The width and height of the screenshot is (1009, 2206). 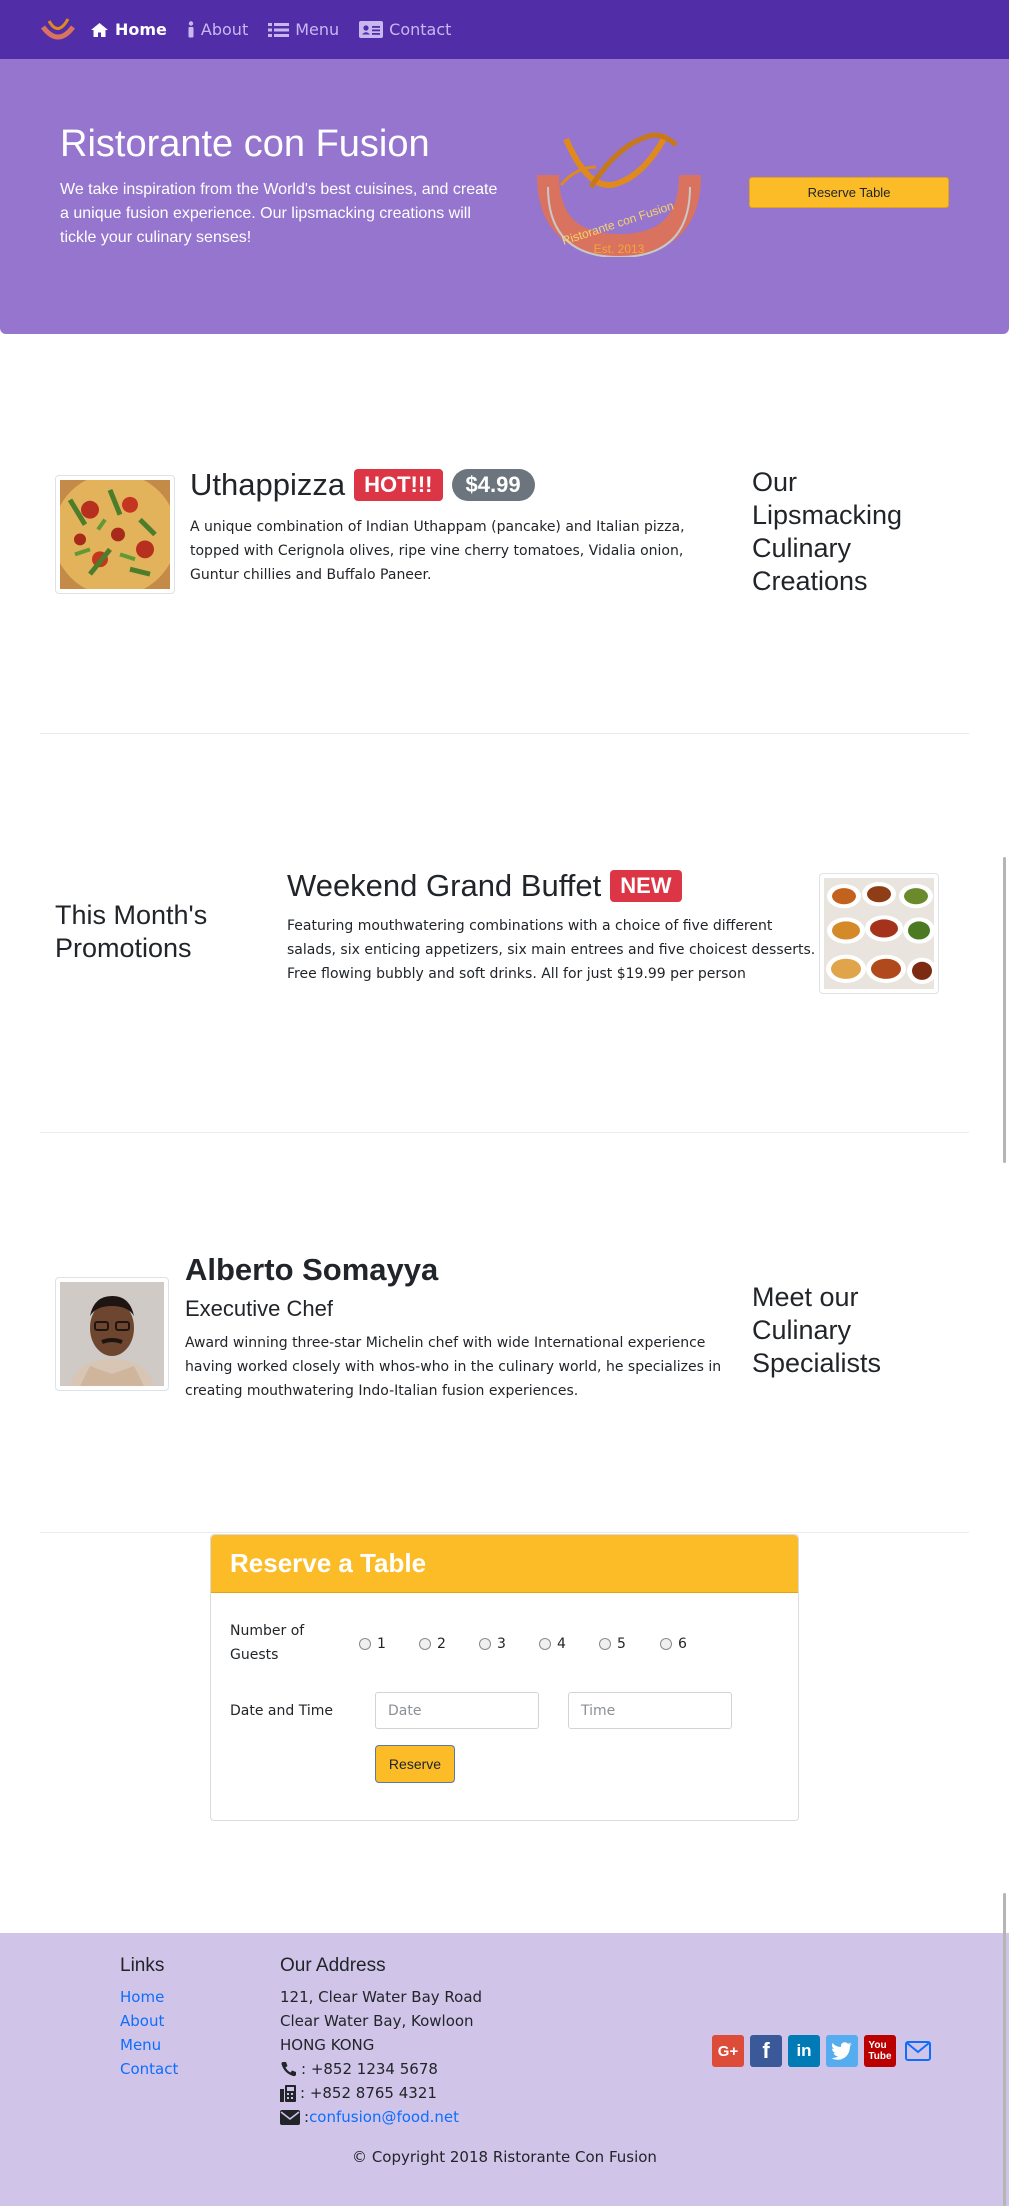 I want to click on guest-option-label: 3, so click(x=501, y=1644).